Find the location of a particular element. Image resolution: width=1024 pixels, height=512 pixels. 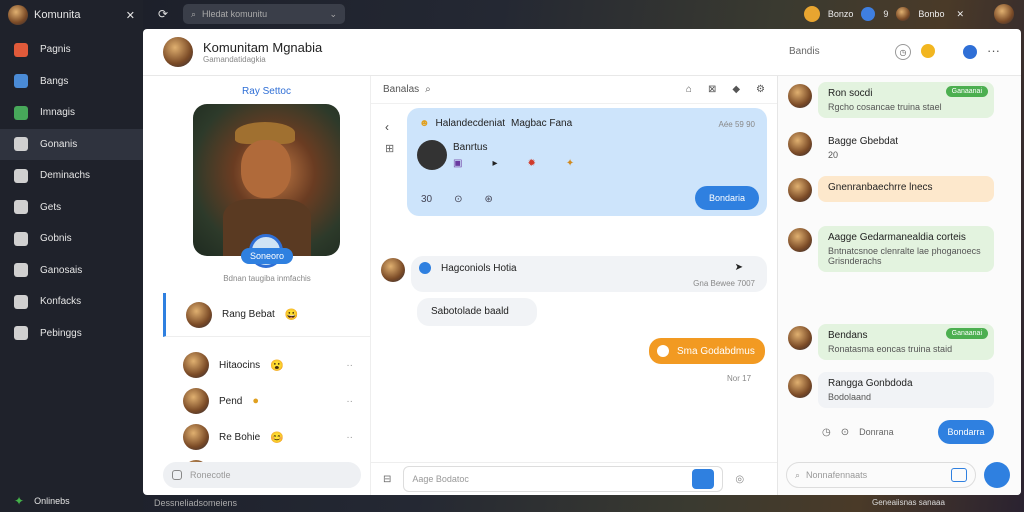

bookmark-icon: ⊞ is located at coordinates (389, 148).